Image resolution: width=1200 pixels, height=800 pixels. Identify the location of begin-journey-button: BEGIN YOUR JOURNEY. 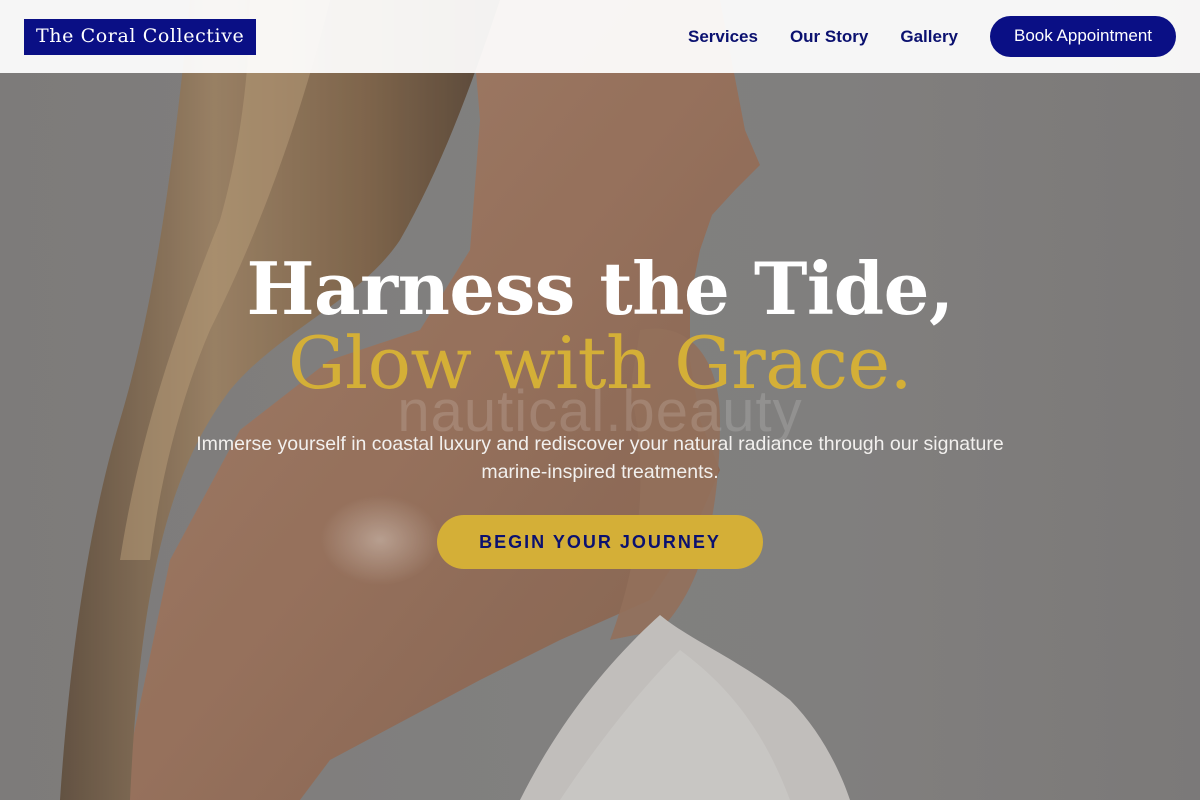
(600, 542).